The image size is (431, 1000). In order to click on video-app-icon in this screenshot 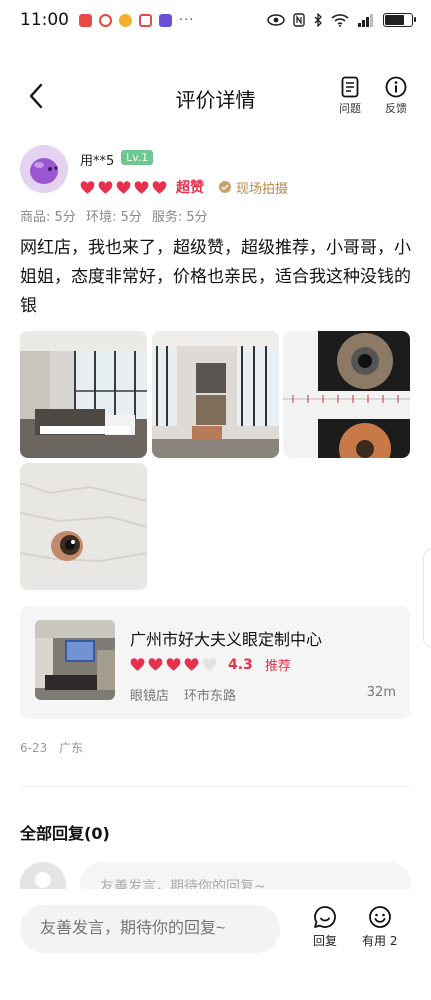, I will do `click(145, 20)`.